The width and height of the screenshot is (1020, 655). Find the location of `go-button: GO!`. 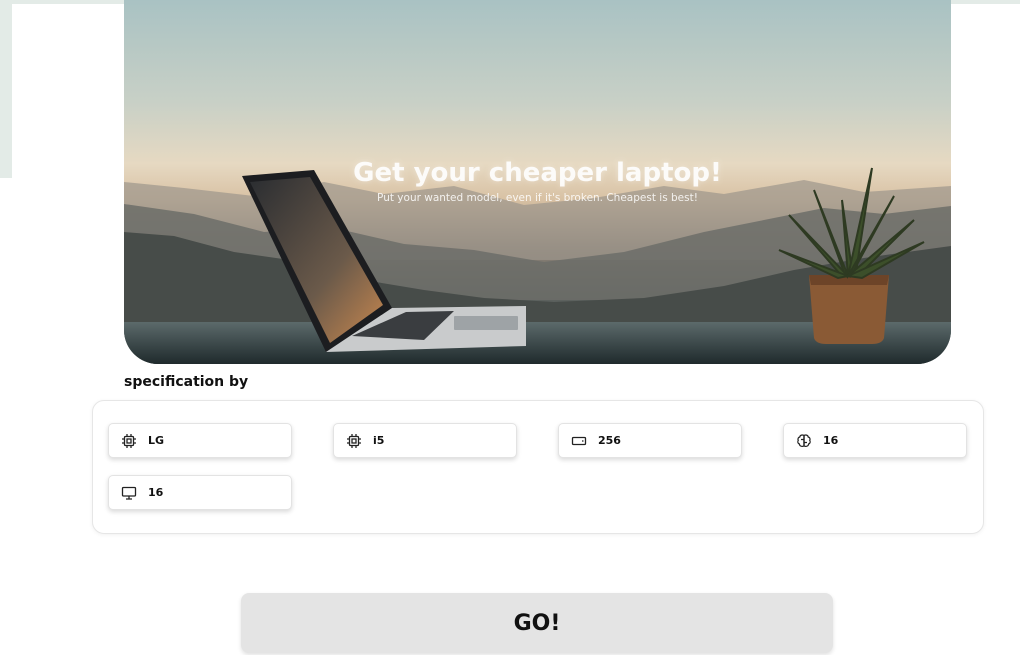

go-button: GO! is located at coordinates (537, 623).